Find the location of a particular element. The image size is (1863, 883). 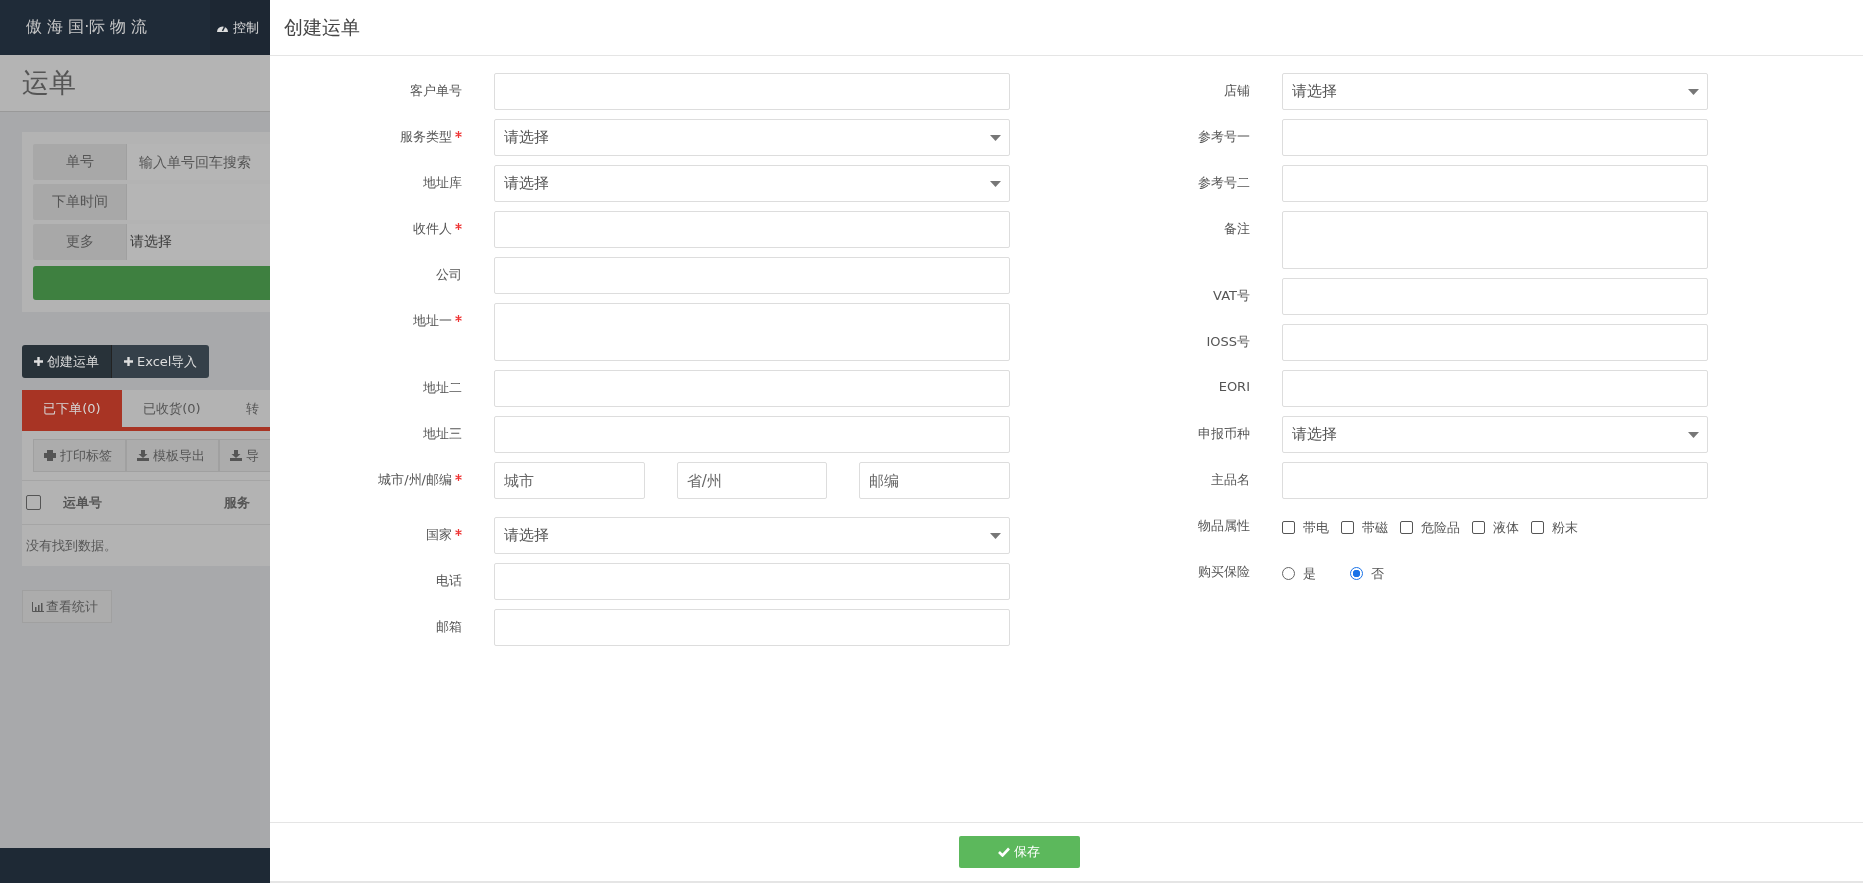

field-label: 参考号一 is located at coordinates (1224, 137).